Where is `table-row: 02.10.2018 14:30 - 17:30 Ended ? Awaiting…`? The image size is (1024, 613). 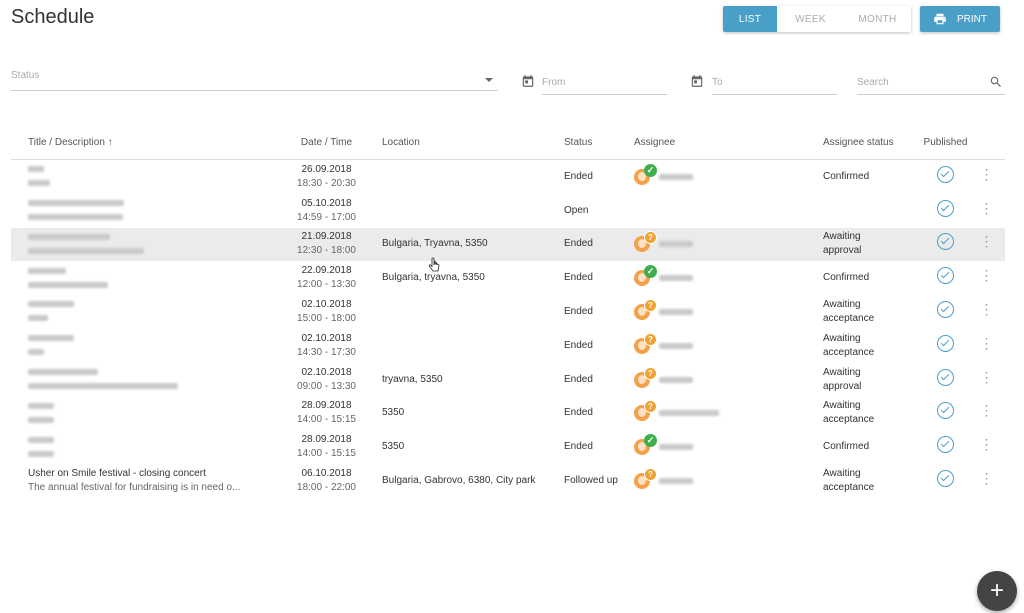 table-row: 02.10.2018 14:30 - 17:30 Ended ? Awaiting… is located at coordinates (508, 346).